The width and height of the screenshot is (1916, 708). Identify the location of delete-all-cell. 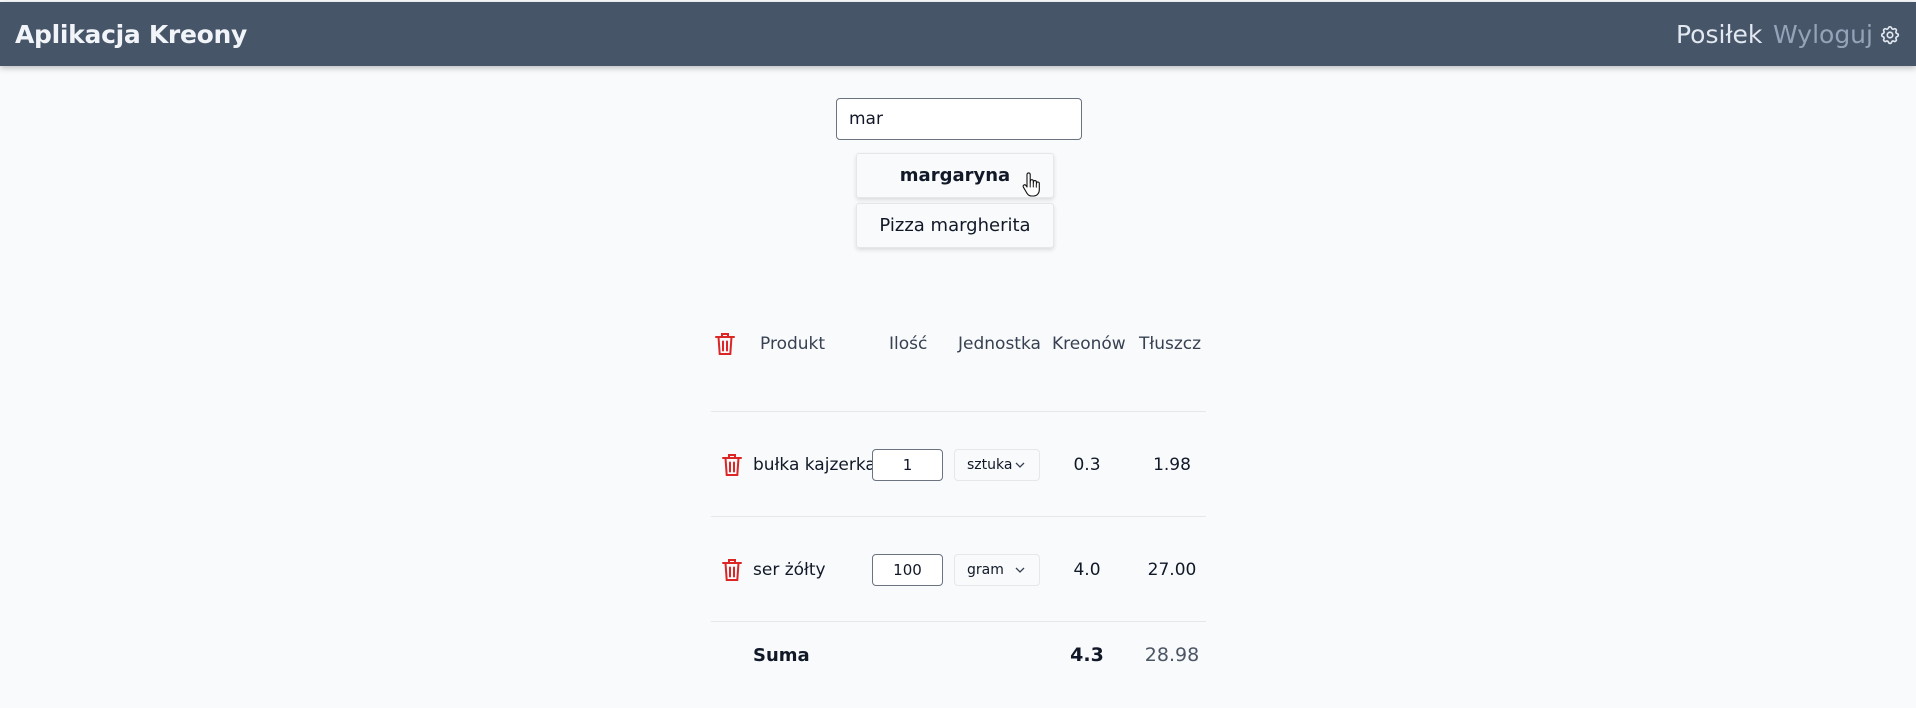
(725, 344).